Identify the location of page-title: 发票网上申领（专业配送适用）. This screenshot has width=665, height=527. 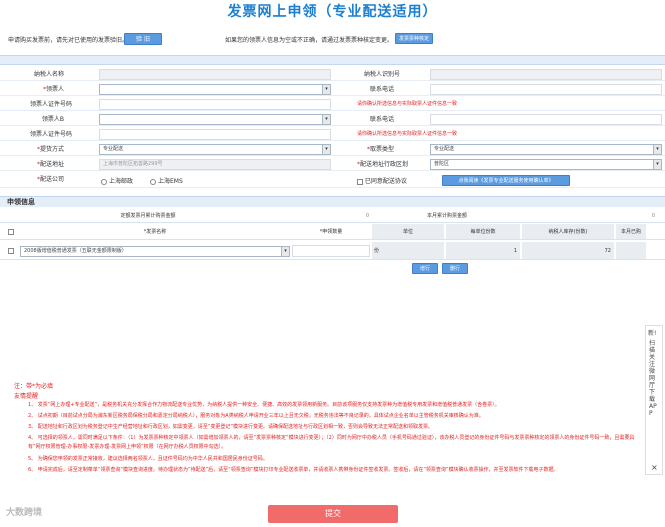
(332, 12).